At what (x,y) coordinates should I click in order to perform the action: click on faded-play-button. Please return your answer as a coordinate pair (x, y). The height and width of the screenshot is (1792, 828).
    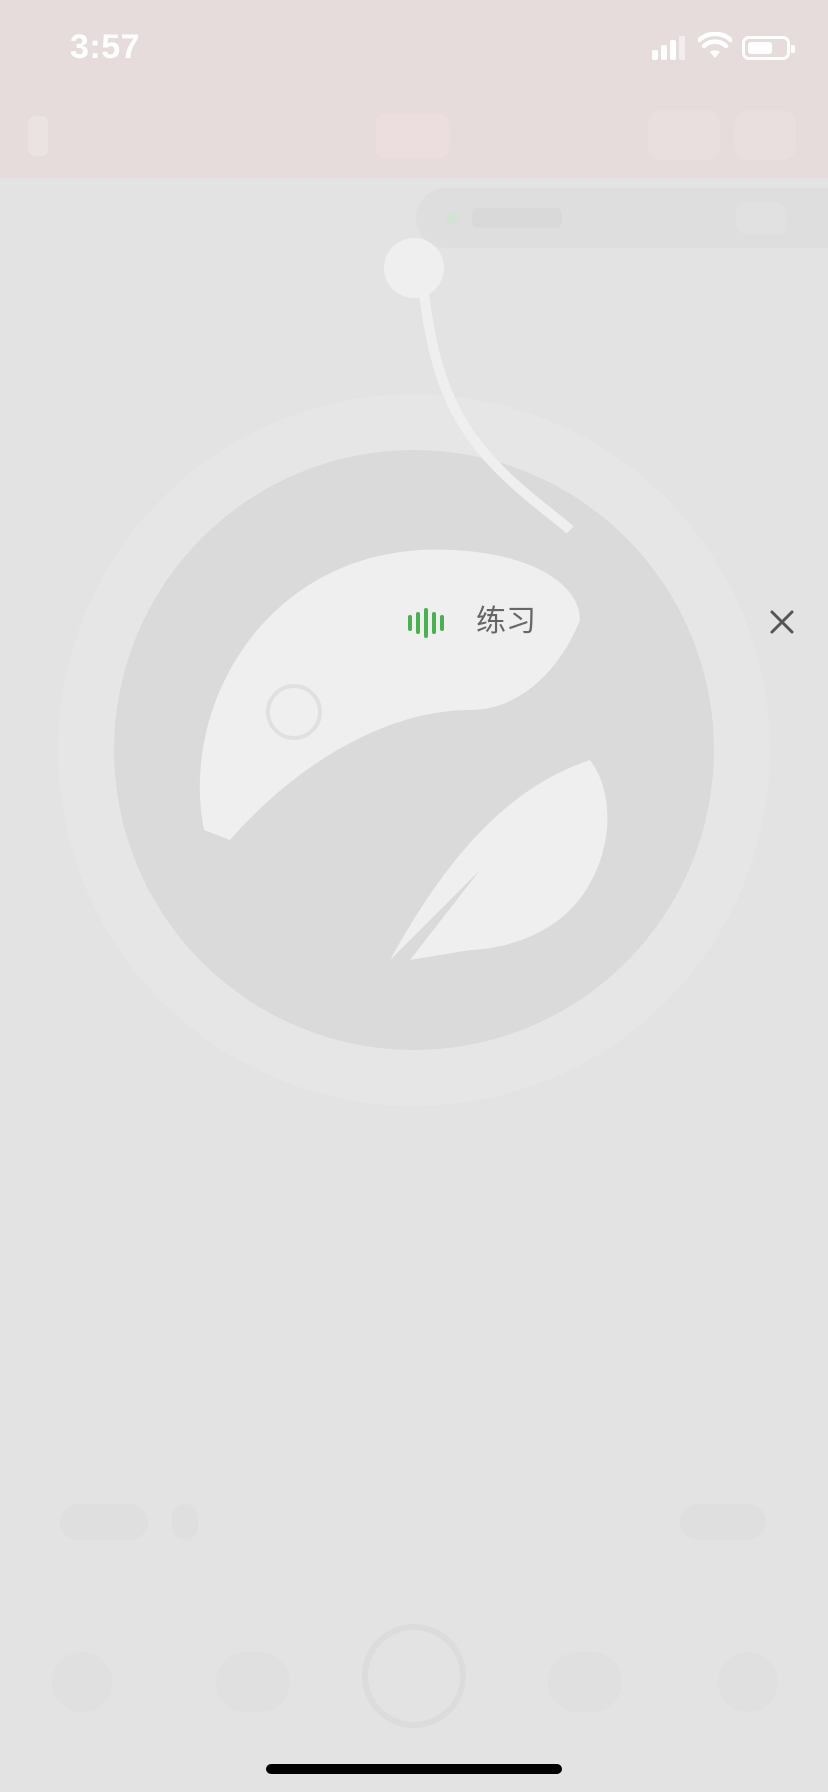
    Looking at the image, I should click on (414, 1676).